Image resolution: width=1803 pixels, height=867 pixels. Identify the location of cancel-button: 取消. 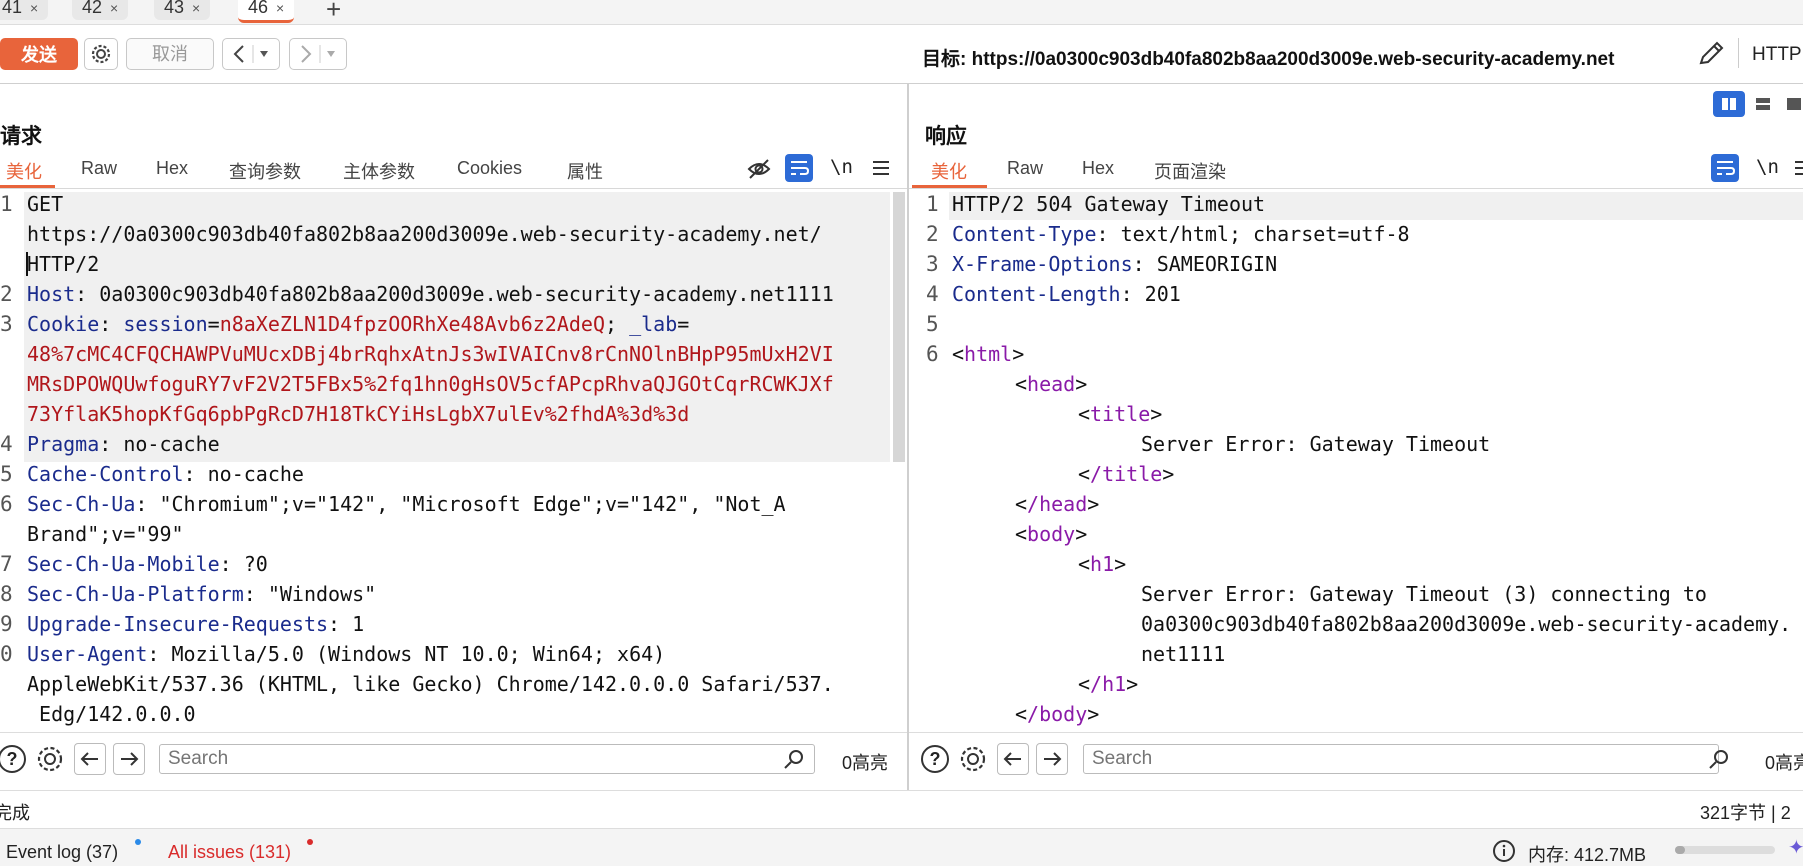
(170, 54).